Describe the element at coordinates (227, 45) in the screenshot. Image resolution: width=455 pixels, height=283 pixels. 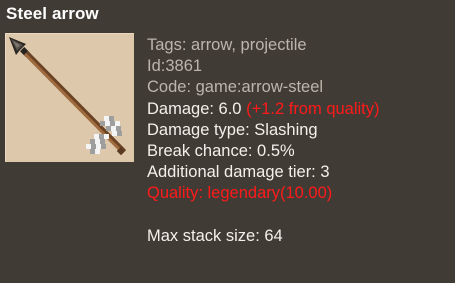
I see `tags-line: Tags: arrow, projectile` at that location.